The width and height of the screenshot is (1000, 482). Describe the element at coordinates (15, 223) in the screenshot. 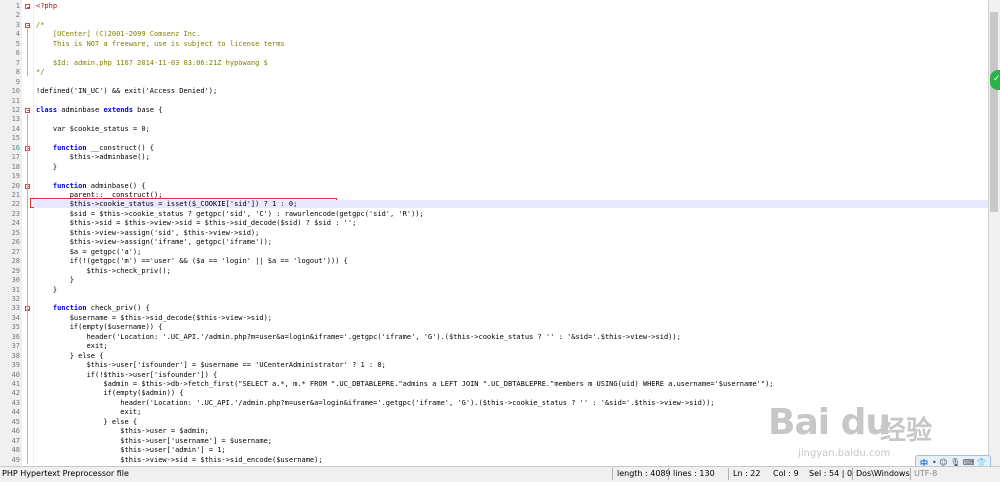

I see `line-number: 24` at that location.